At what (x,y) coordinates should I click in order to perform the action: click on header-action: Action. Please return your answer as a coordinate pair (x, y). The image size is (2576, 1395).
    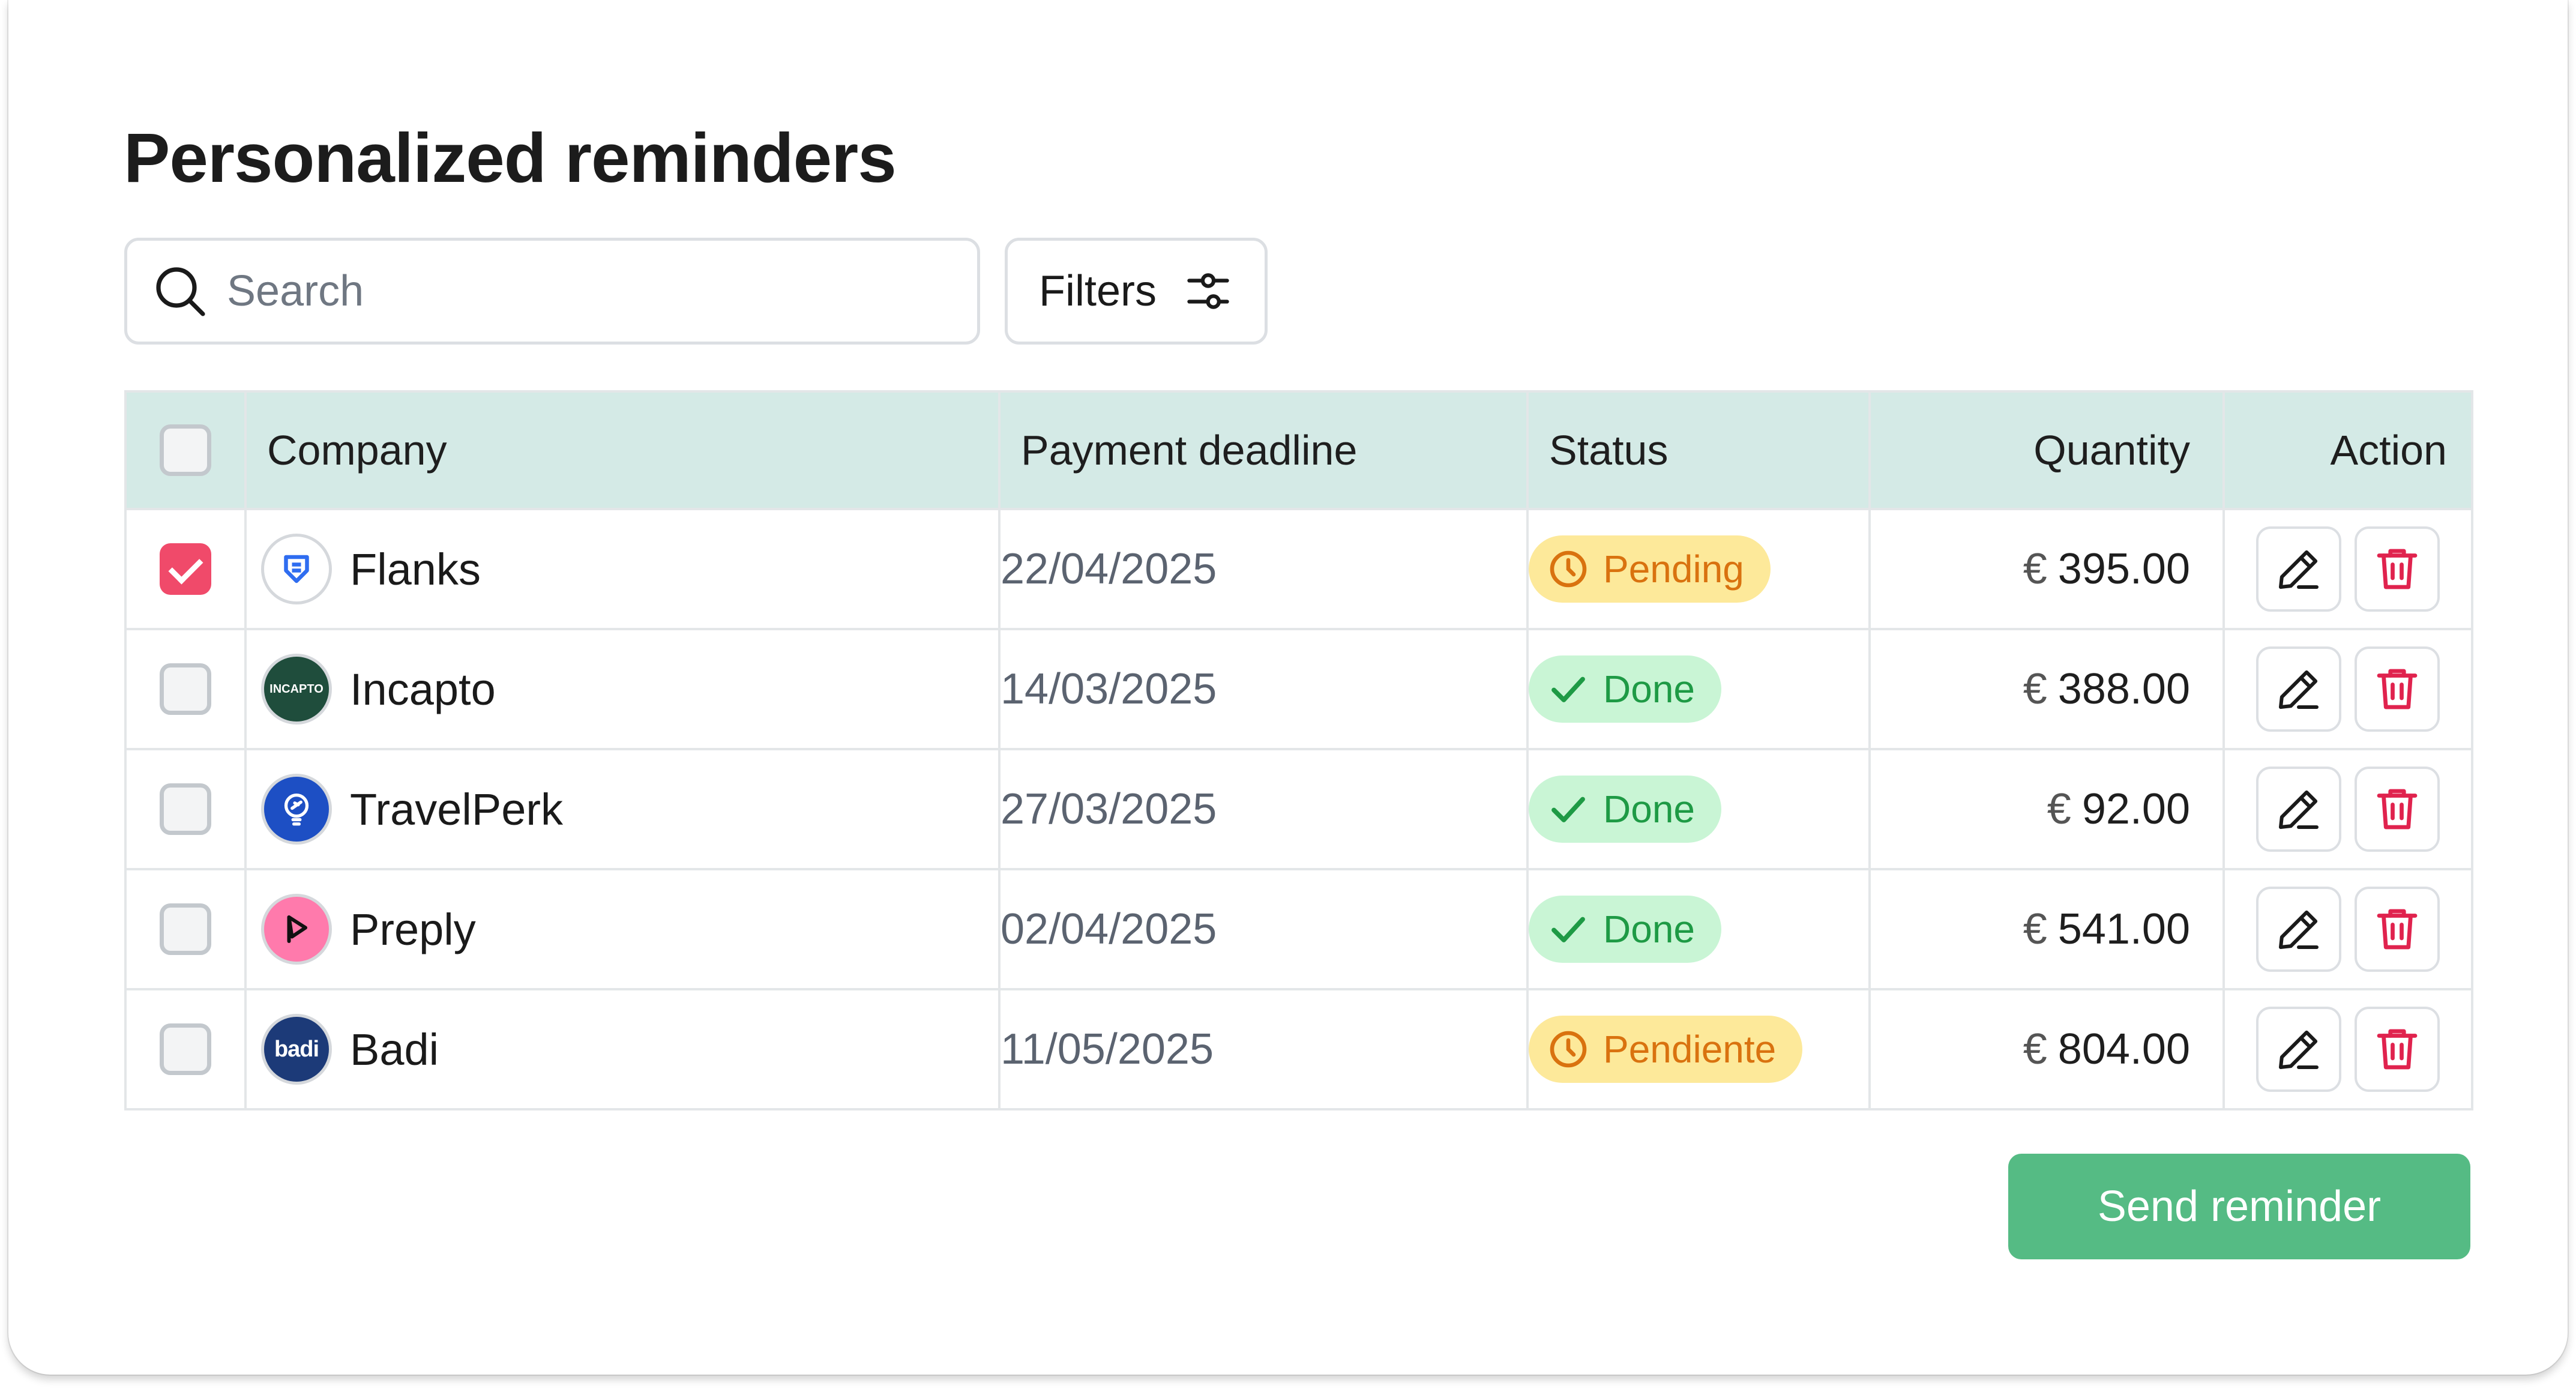
    Looking at the image, I should click on (2347, 450).